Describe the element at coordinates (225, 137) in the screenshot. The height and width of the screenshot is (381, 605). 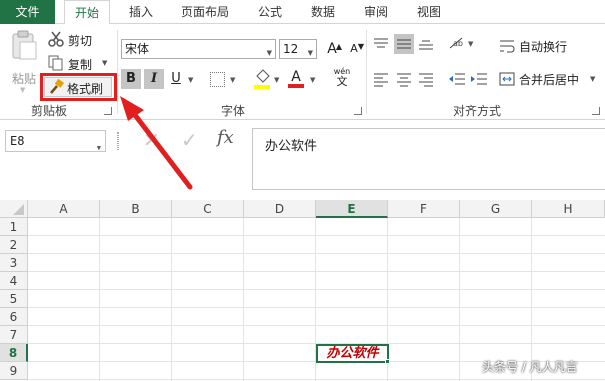
I see `insert-function-icon: fx` at that location.